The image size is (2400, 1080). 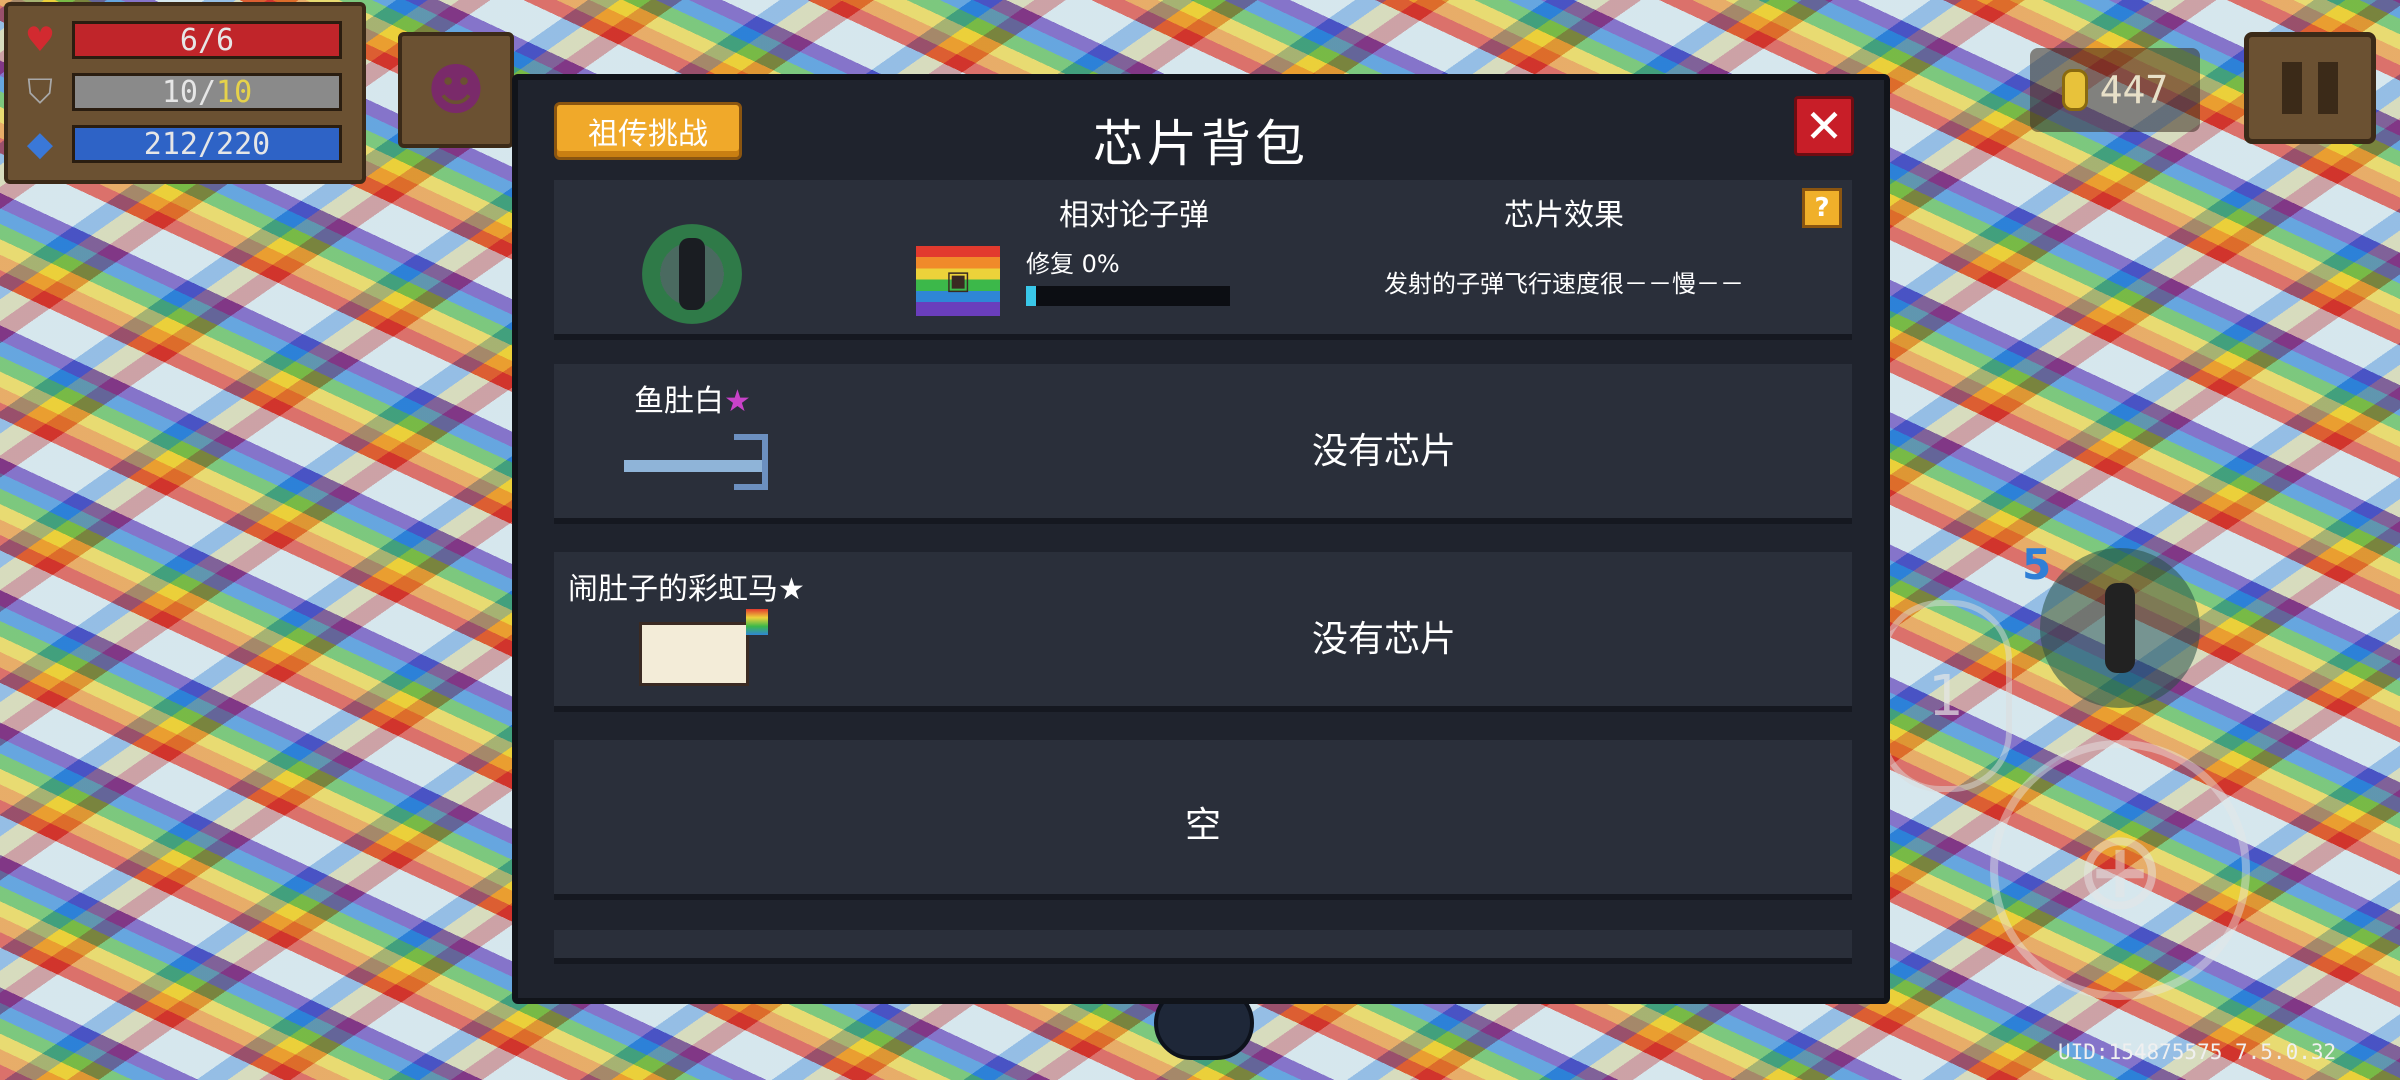 I want to click on weapon-switch-button, so click(x=2120, y=628).